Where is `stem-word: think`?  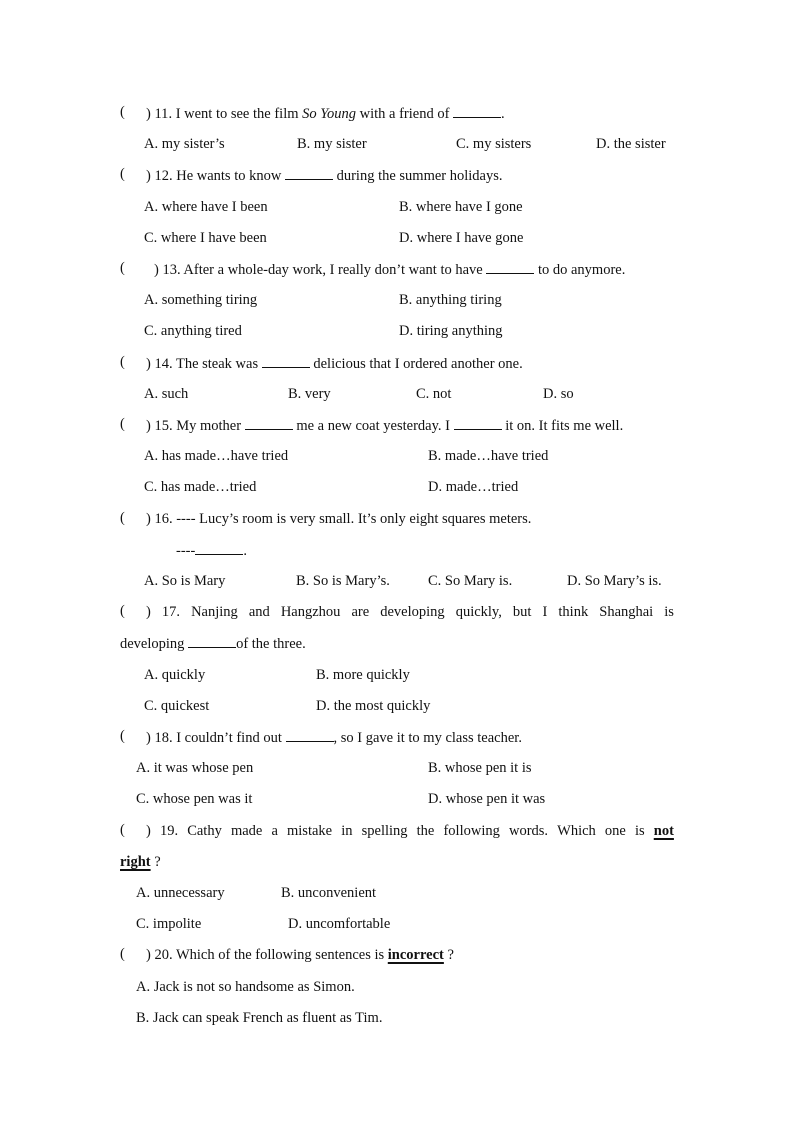
stem-word: think is located at coordinates (573, 612).